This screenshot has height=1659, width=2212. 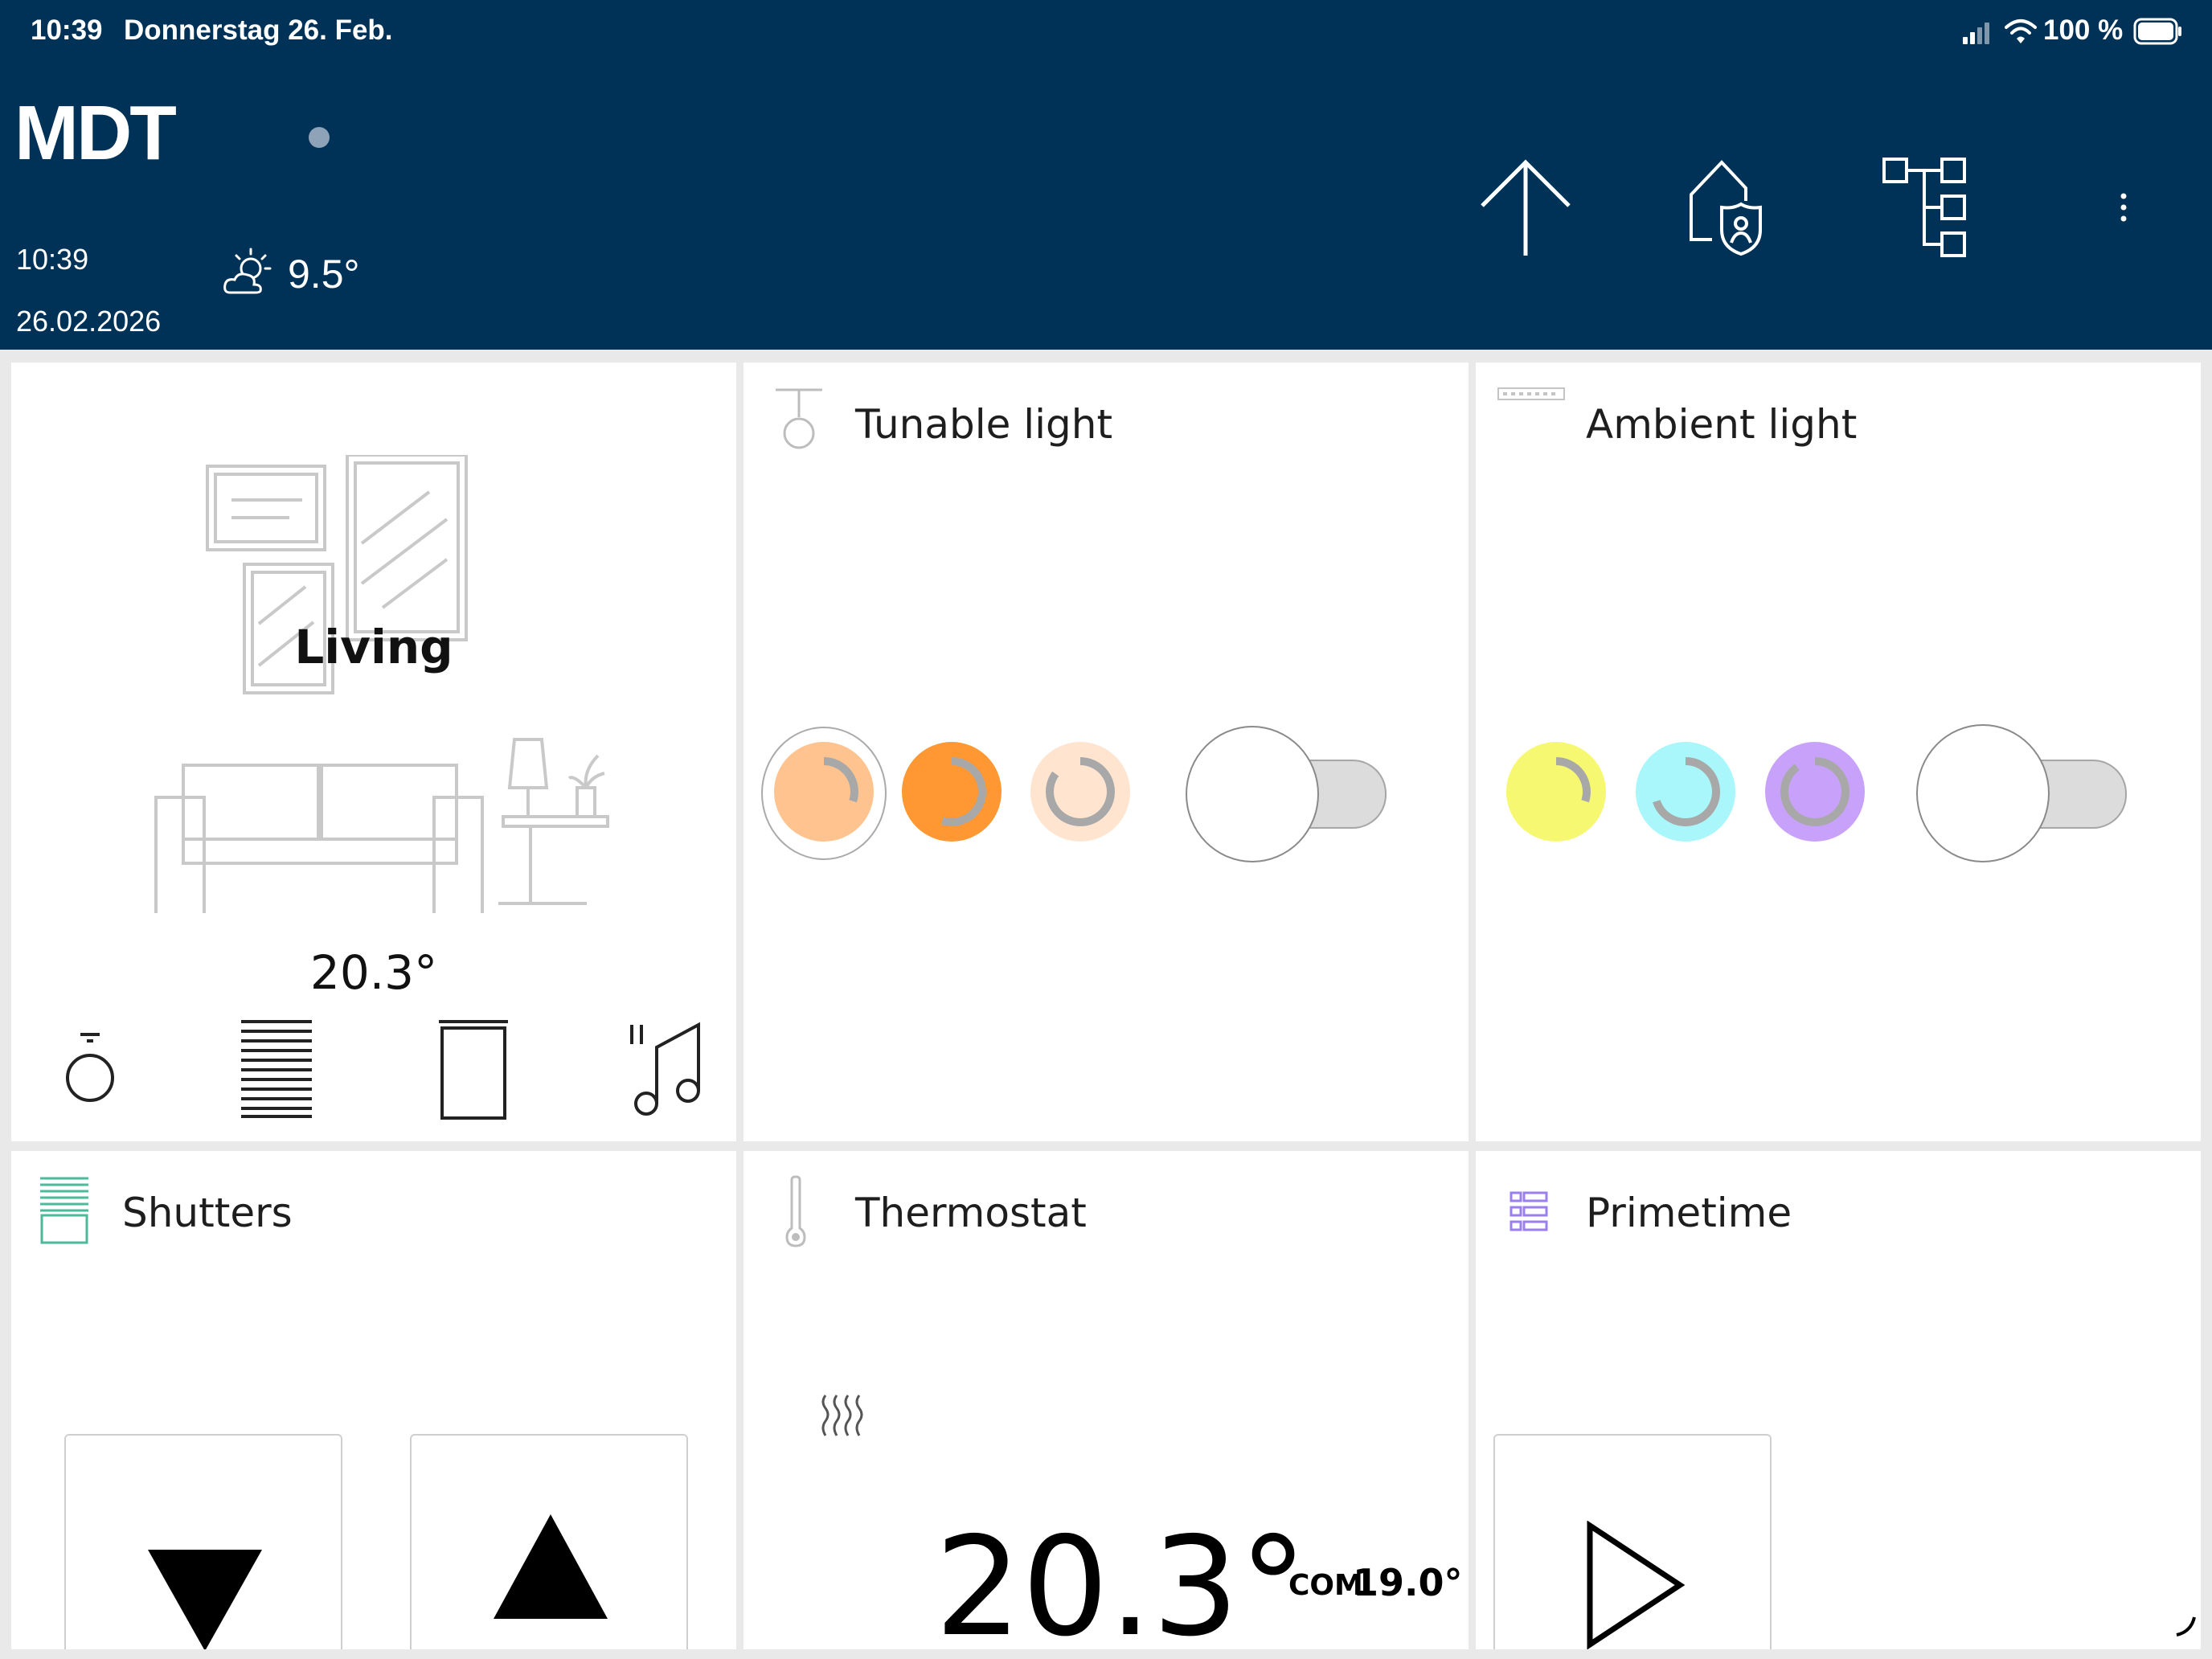 What do you see at coordinates (1408, 1582) in the screenshot?
I see `thermostat-setpoint: 19.0°` at bounding box center [1408, 1582].